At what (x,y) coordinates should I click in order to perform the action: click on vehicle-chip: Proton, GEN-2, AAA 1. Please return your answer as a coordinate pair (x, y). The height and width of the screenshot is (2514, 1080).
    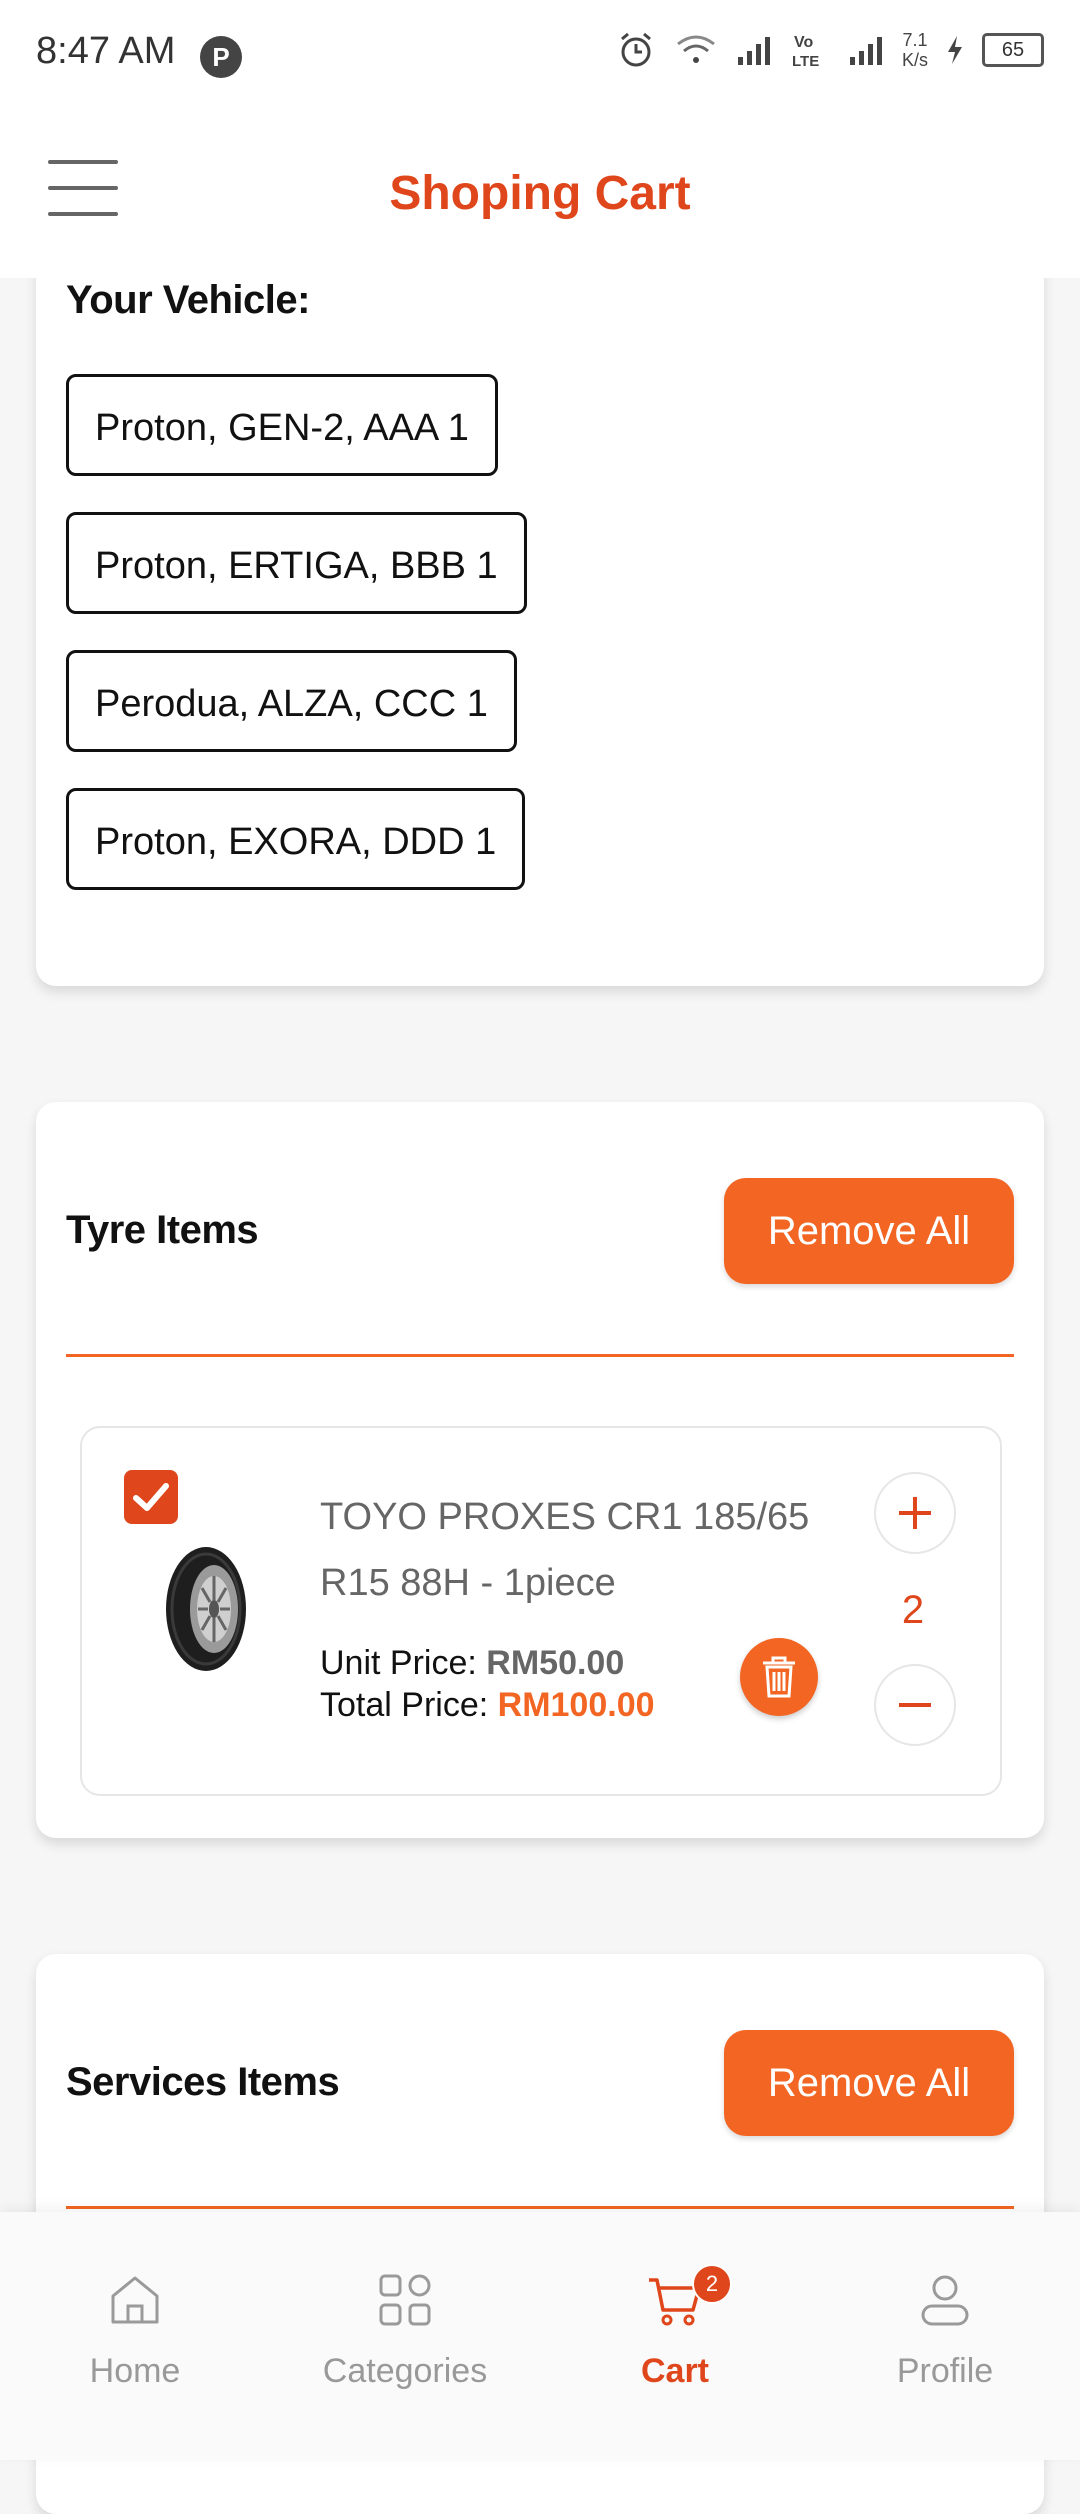
    Looking at the image, I should click on (282, 425).